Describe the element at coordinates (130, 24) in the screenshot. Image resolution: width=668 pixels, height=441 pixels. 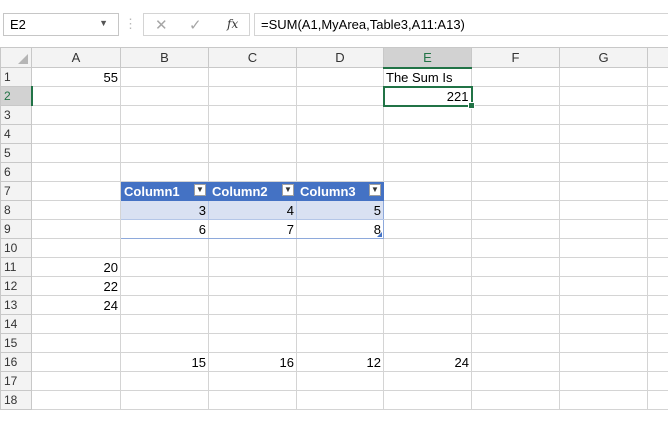
I see `drag-handle-icon: ⋮` at that location.